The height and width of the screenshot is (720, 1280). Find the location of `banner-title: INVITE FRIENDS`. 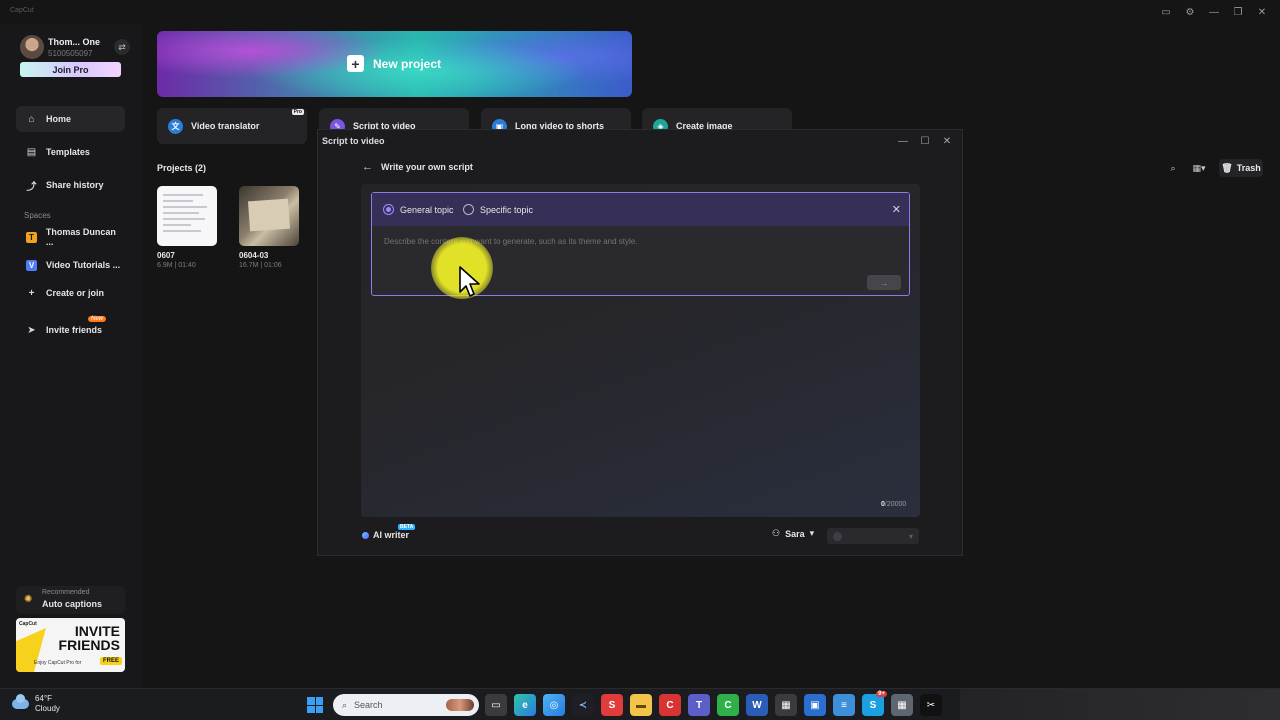

banner-title: INVITE FRIENDS is located at coordinates (89, 638).